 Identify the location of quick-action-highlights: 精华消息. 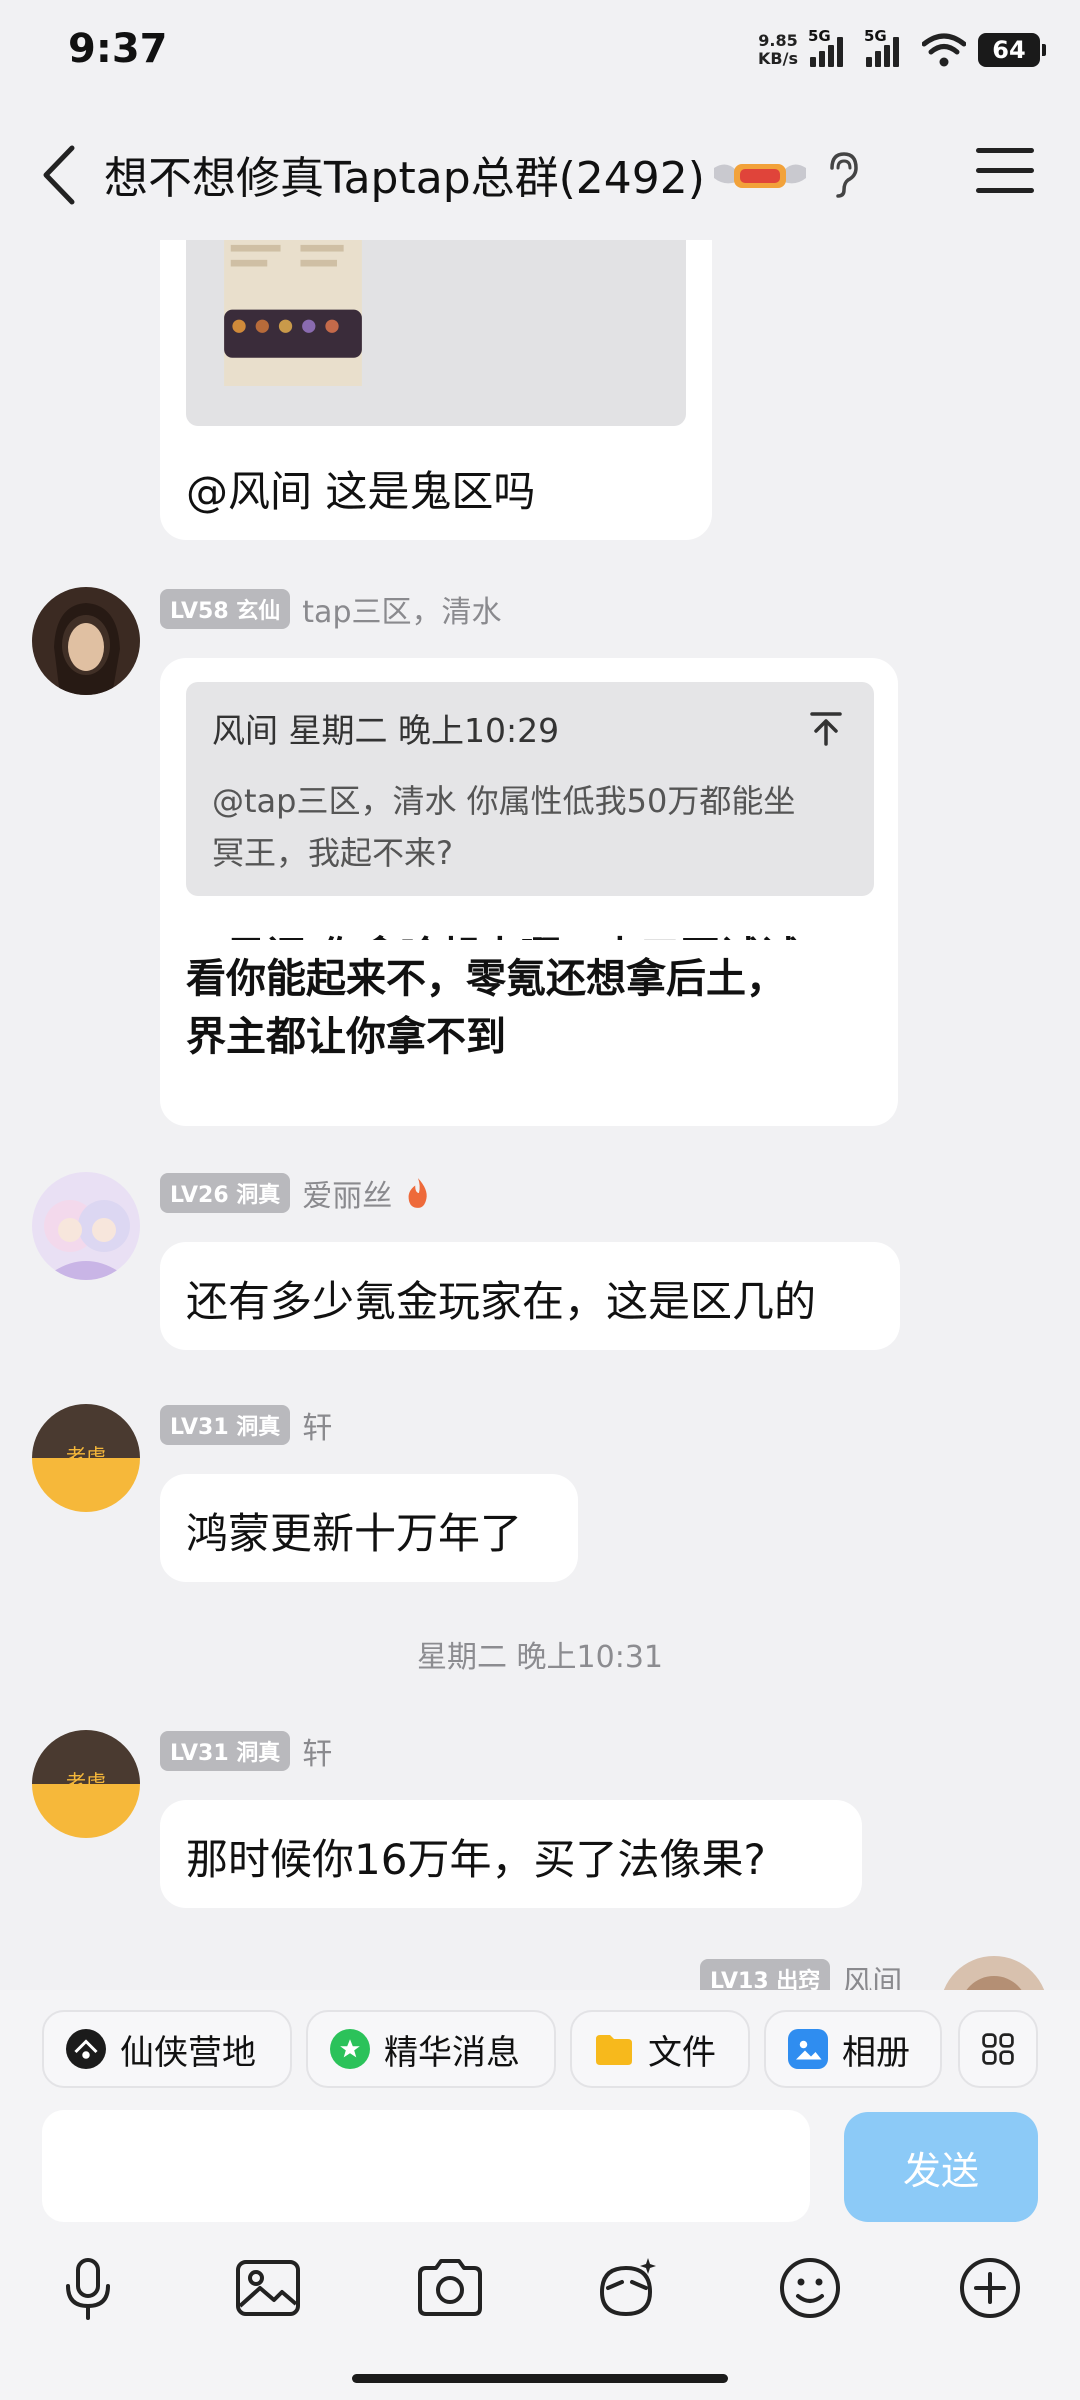
(431, 2049).